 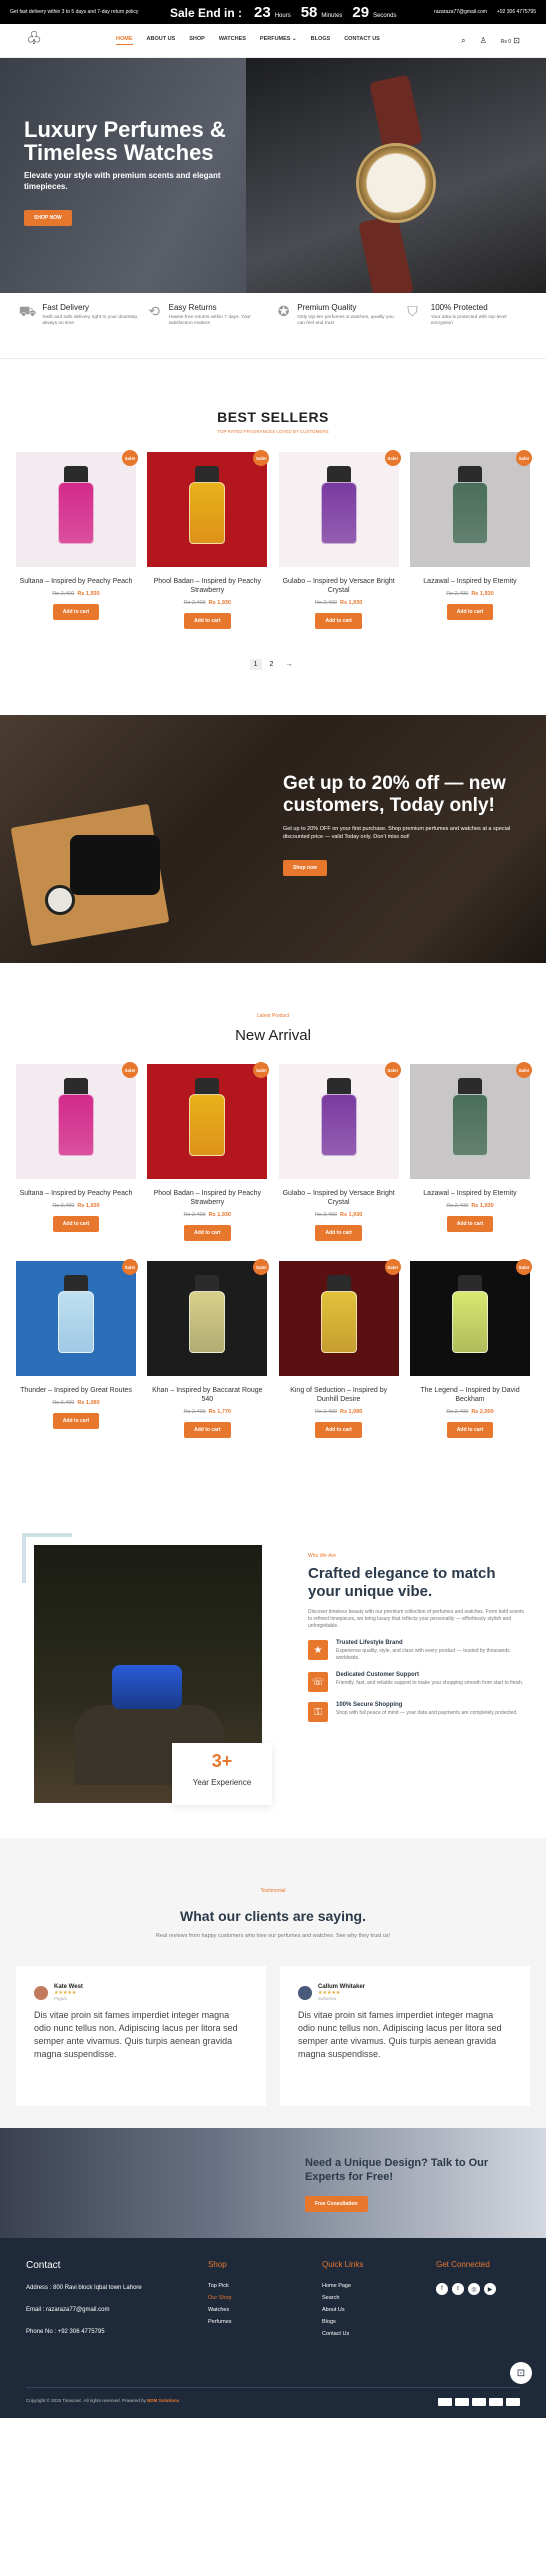 I want to click on nav-watches: WATCHES, so click(x=232, y=40).